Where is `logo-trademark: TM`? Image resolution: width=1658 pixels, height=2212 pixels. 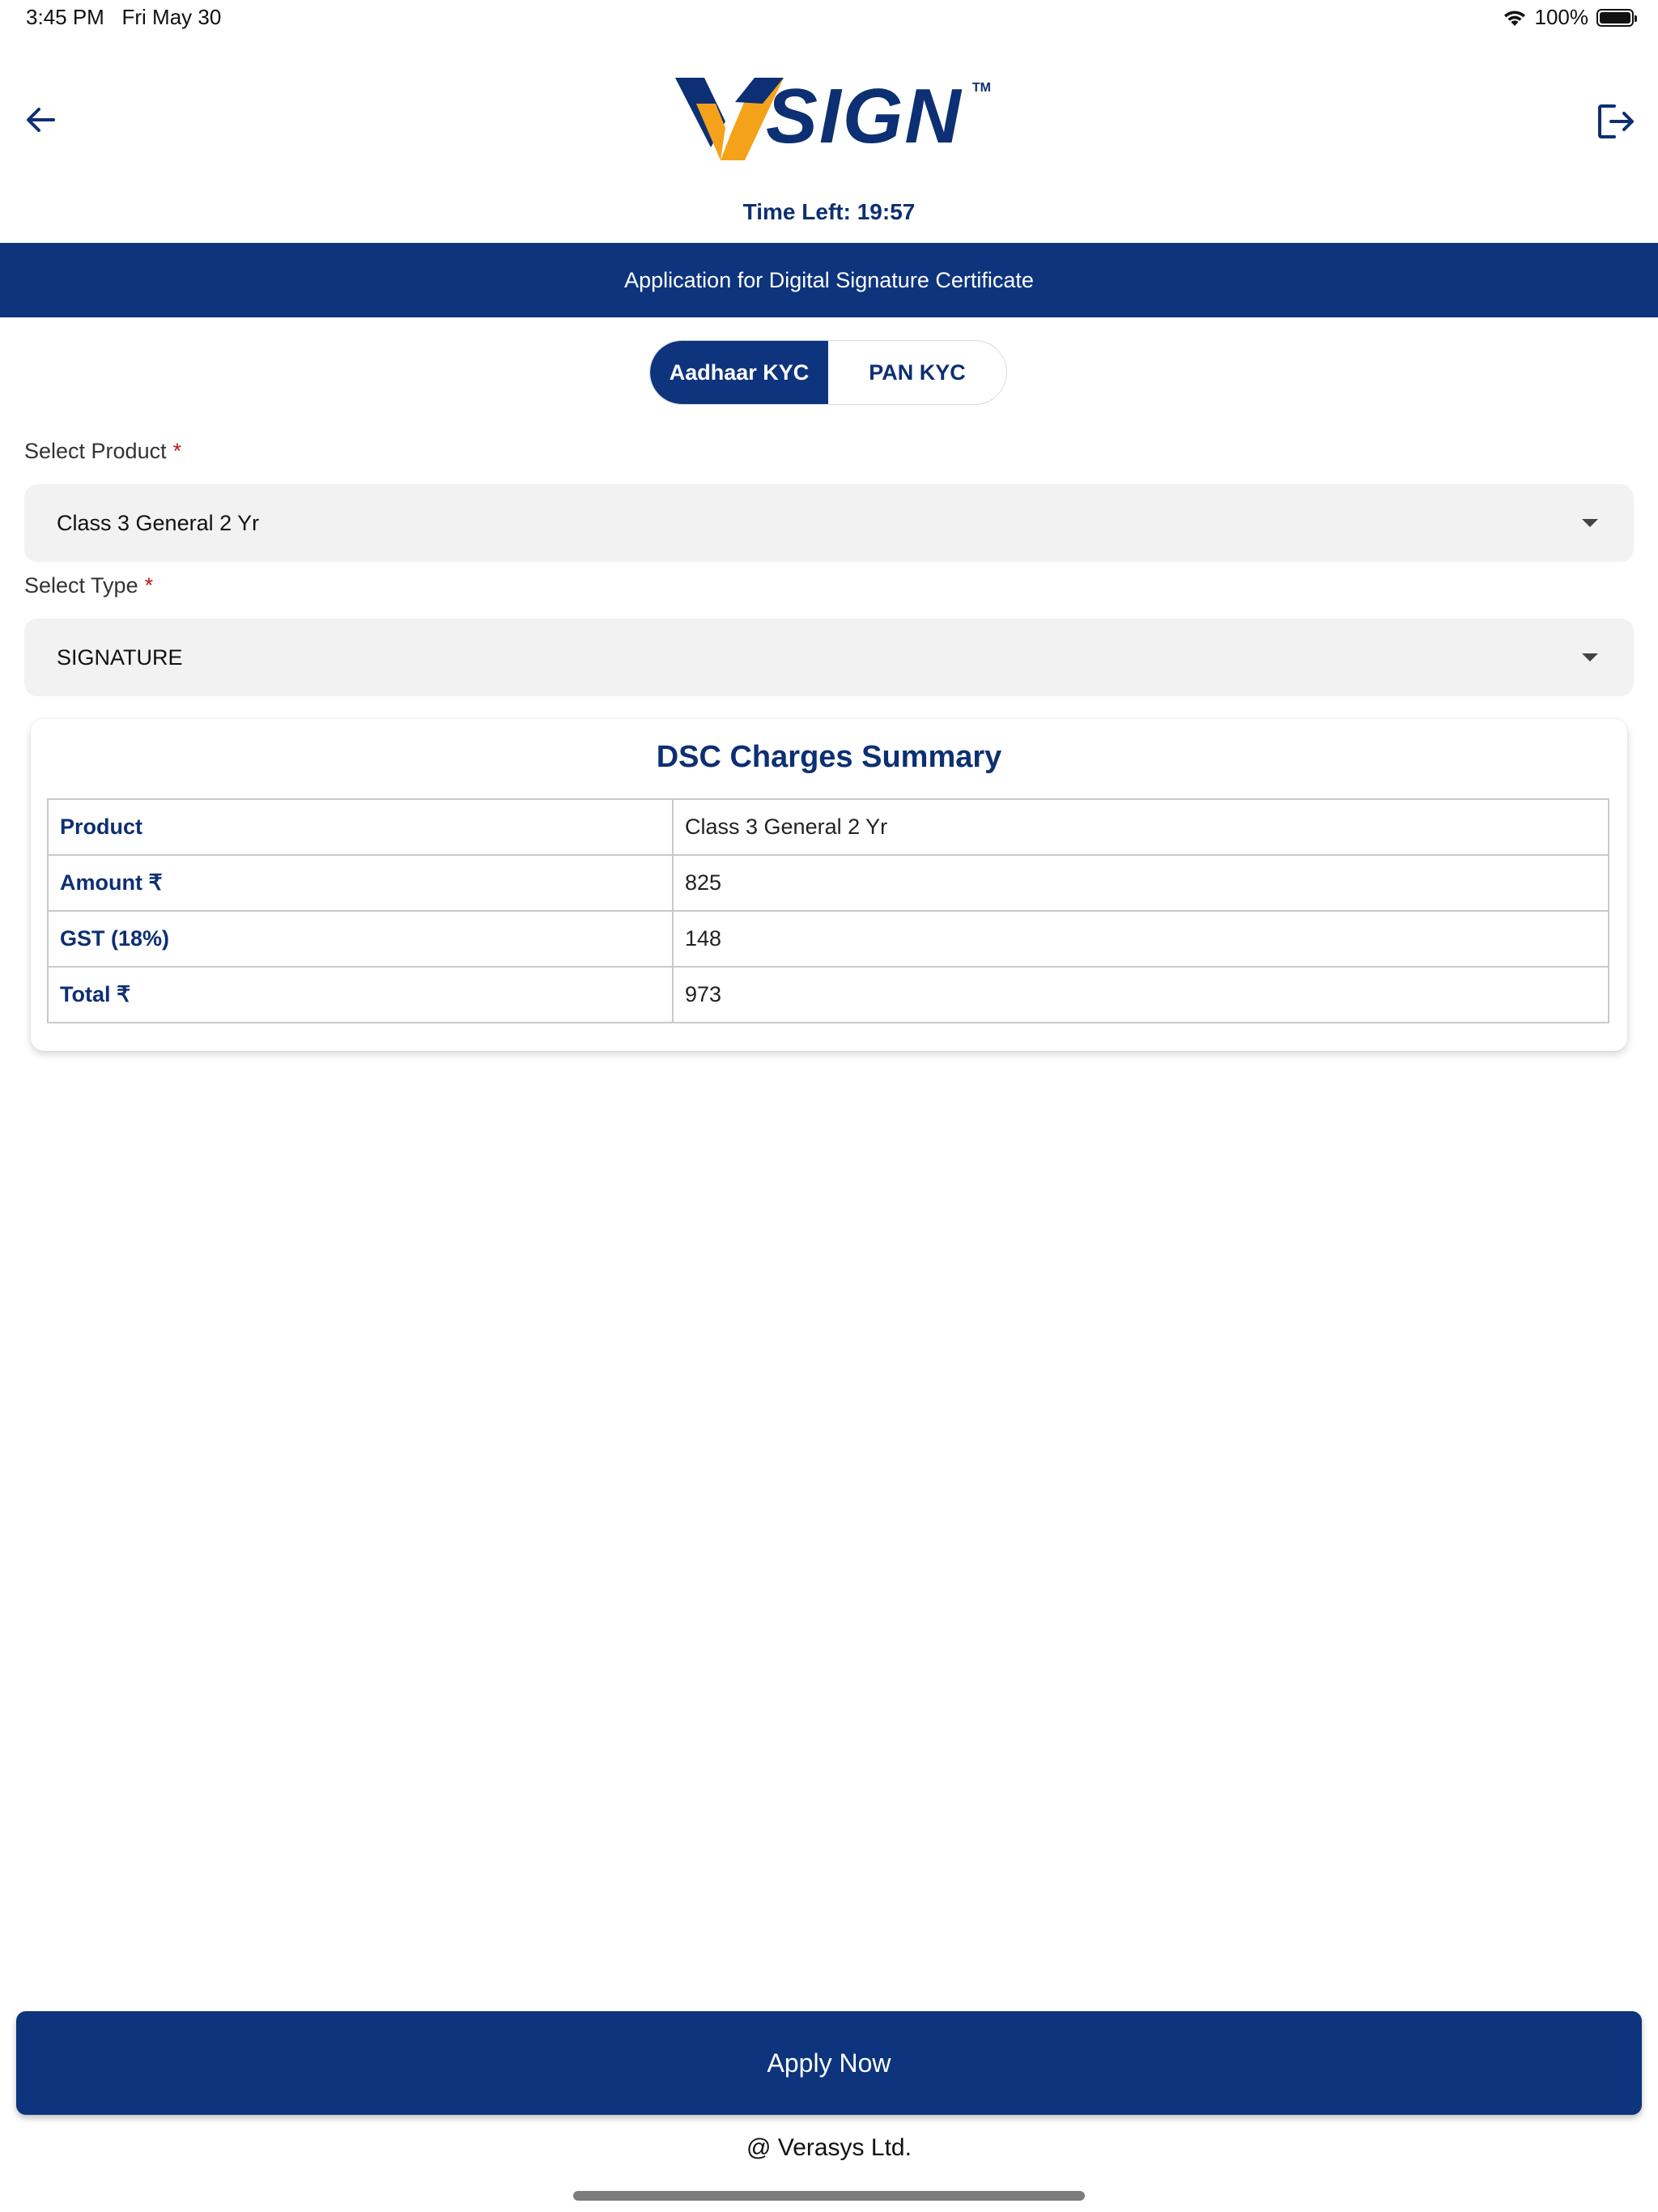 logo-trademark: TM is located at coordinates (981, 88).